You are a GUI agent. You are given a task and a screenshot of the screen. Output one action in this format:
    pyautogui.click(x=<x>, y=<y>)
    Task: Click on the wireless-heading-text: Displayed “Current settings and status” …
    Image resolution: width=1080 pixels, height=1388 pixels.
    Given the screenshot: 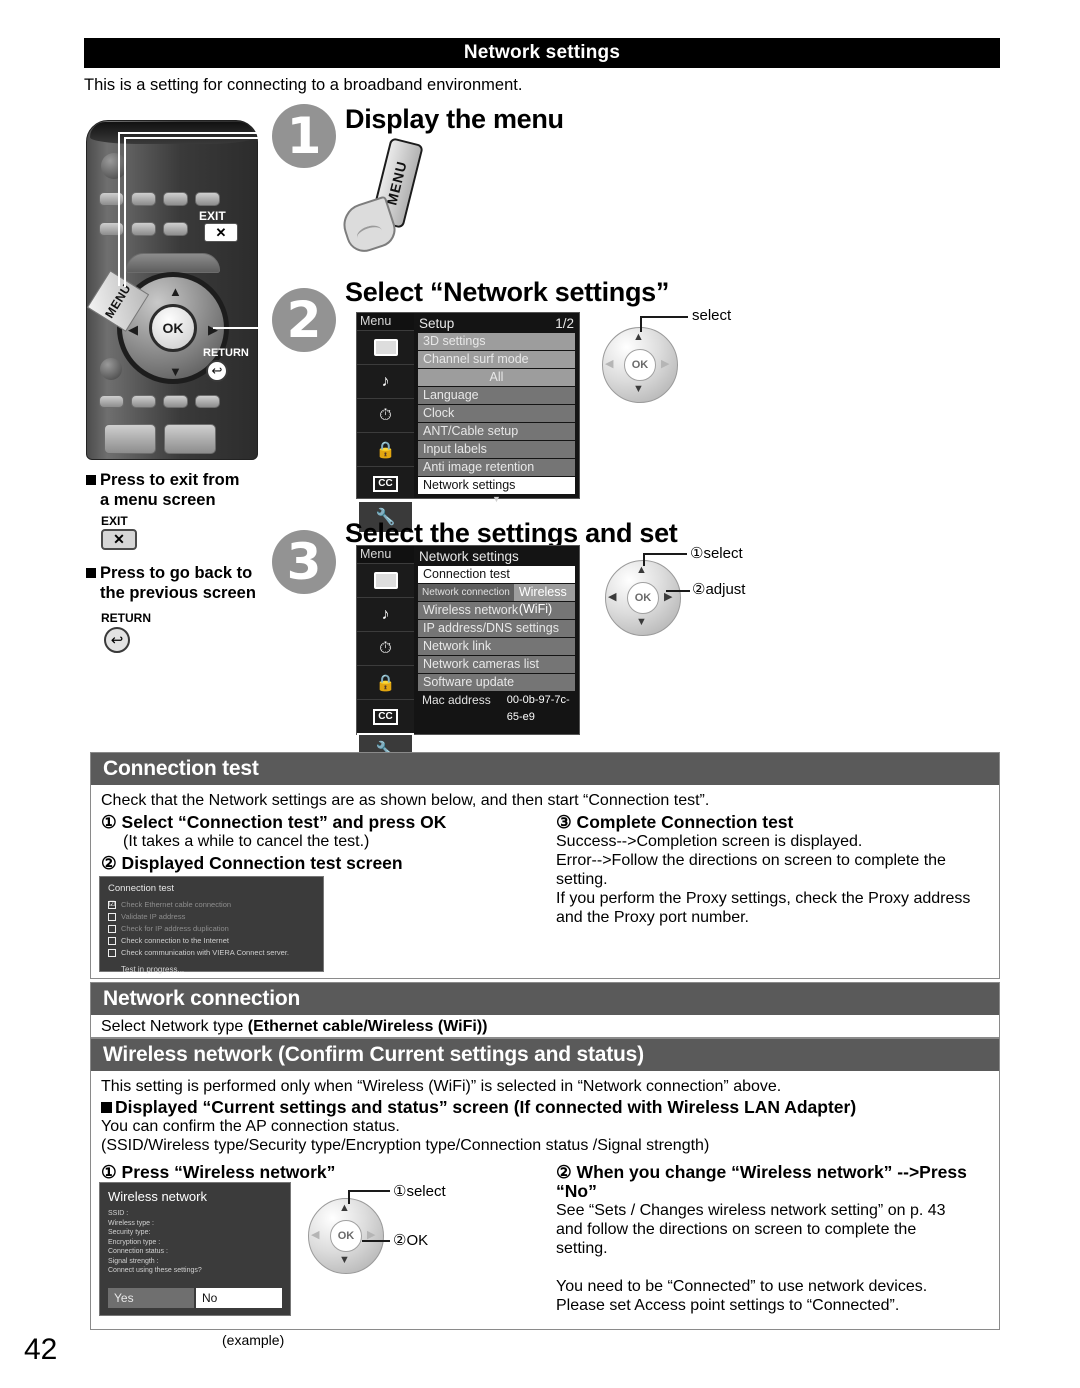 What is the action you would take?
    pyautogui.click(x=486, y=1107)
    